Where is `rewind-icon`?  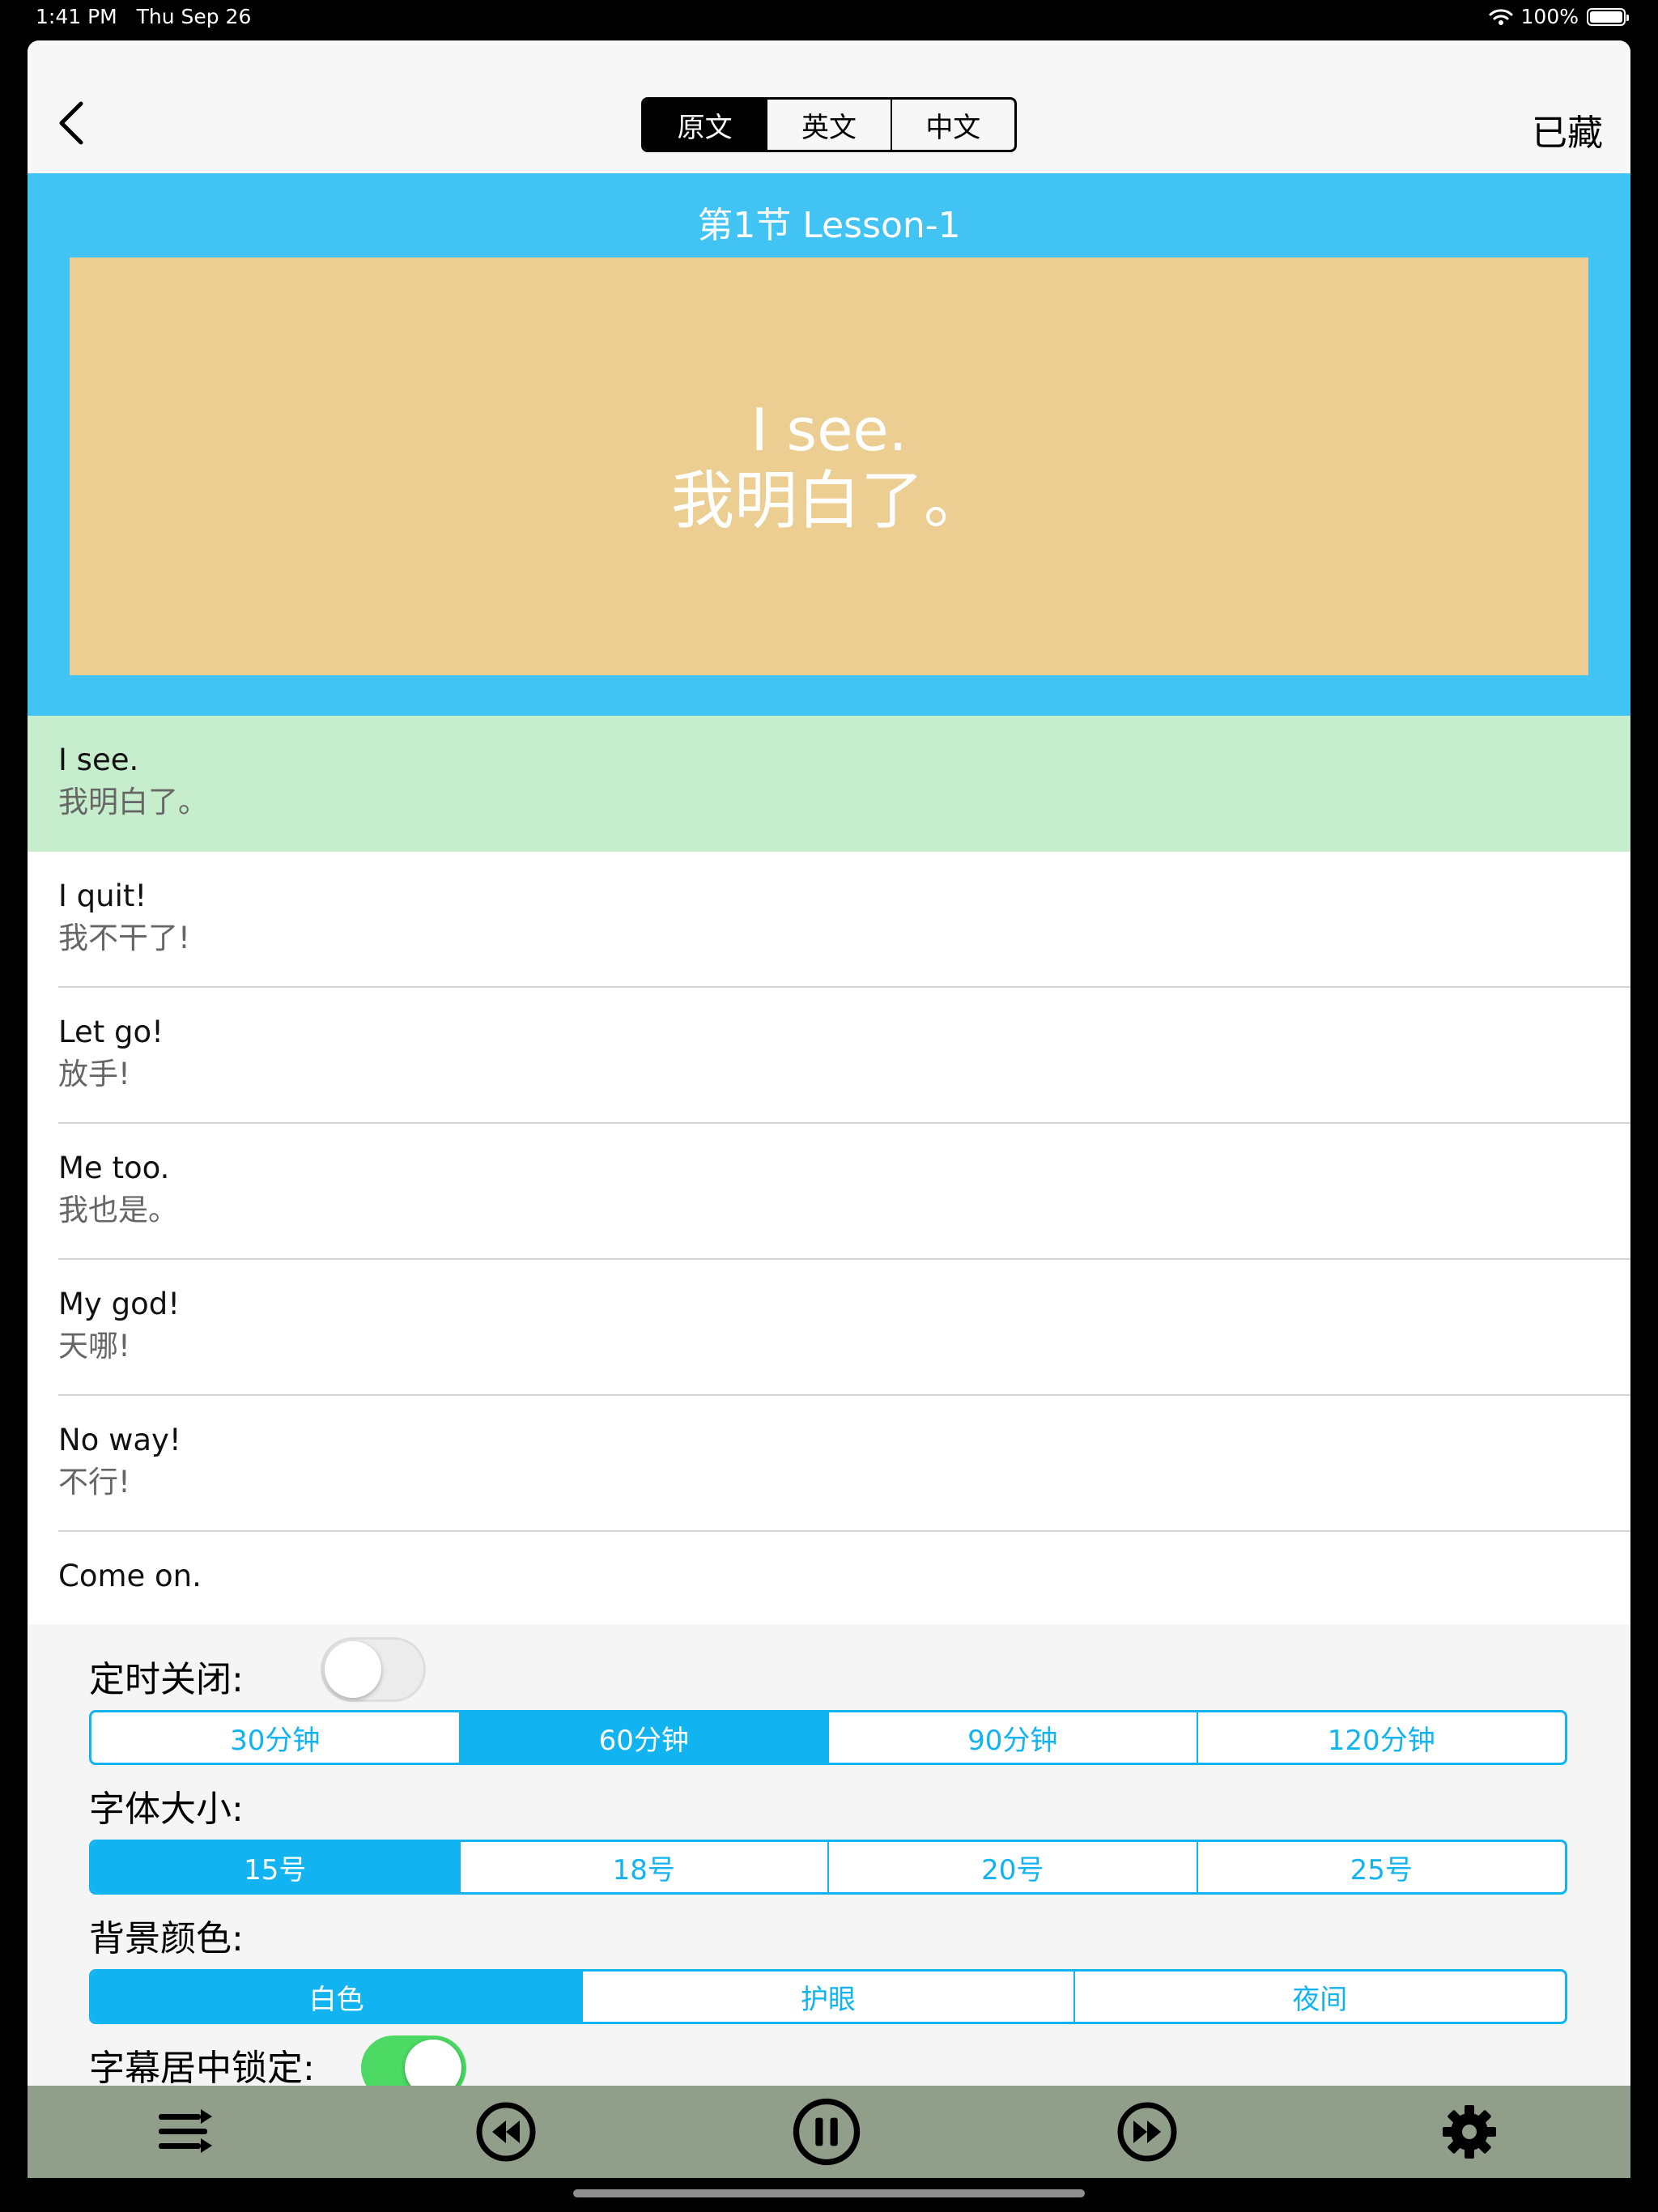
rewind-icon is located at coordinates (506, 2132).